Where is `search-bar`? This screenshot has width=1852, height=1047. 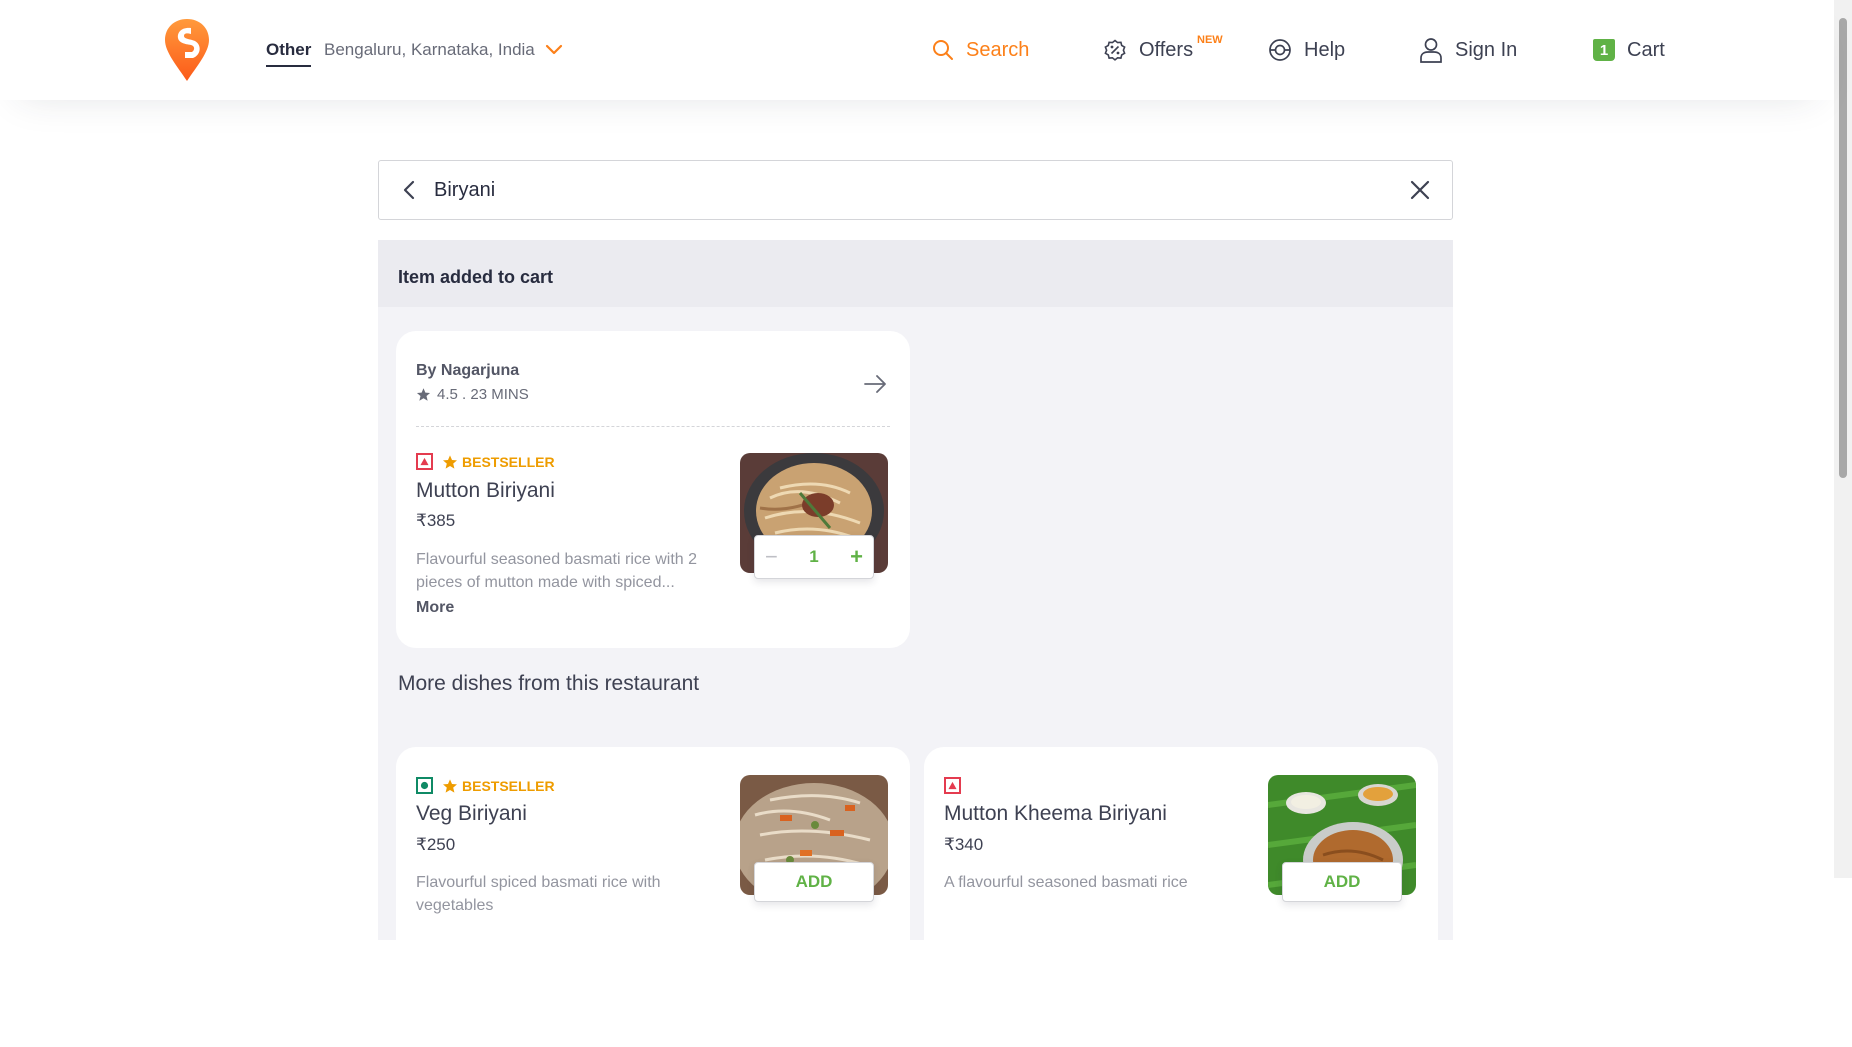 search-bar is located at coordinates (915, 190).